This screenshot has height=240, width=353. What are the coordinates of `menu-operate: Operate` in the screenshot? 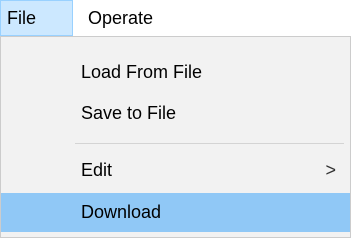 It's located at (116, 18).